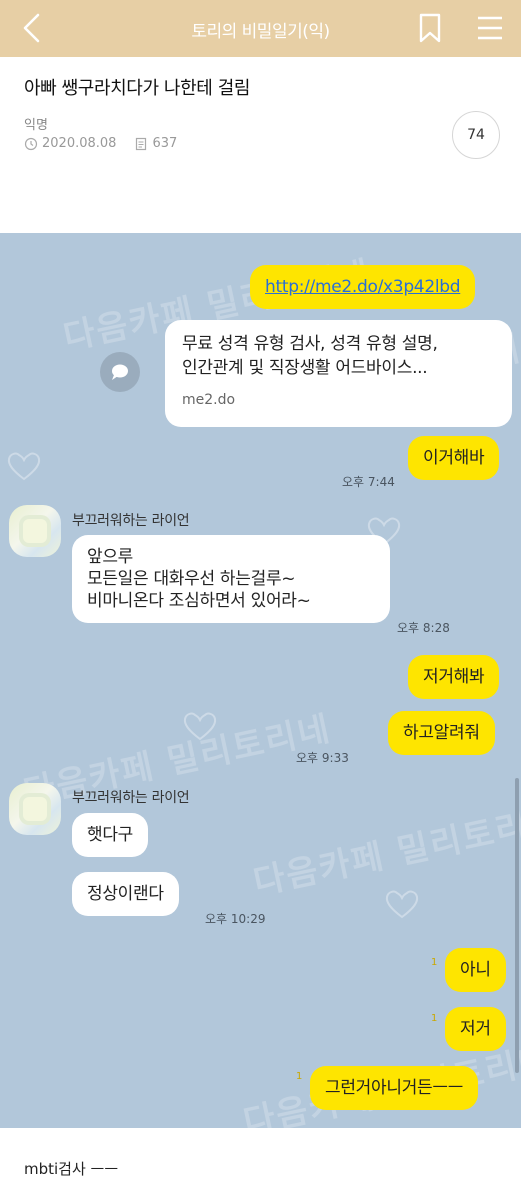 Image resolution: width=521 pixels, height=1200 pixels. I want to click on view-count: 637, so click(155, 143).